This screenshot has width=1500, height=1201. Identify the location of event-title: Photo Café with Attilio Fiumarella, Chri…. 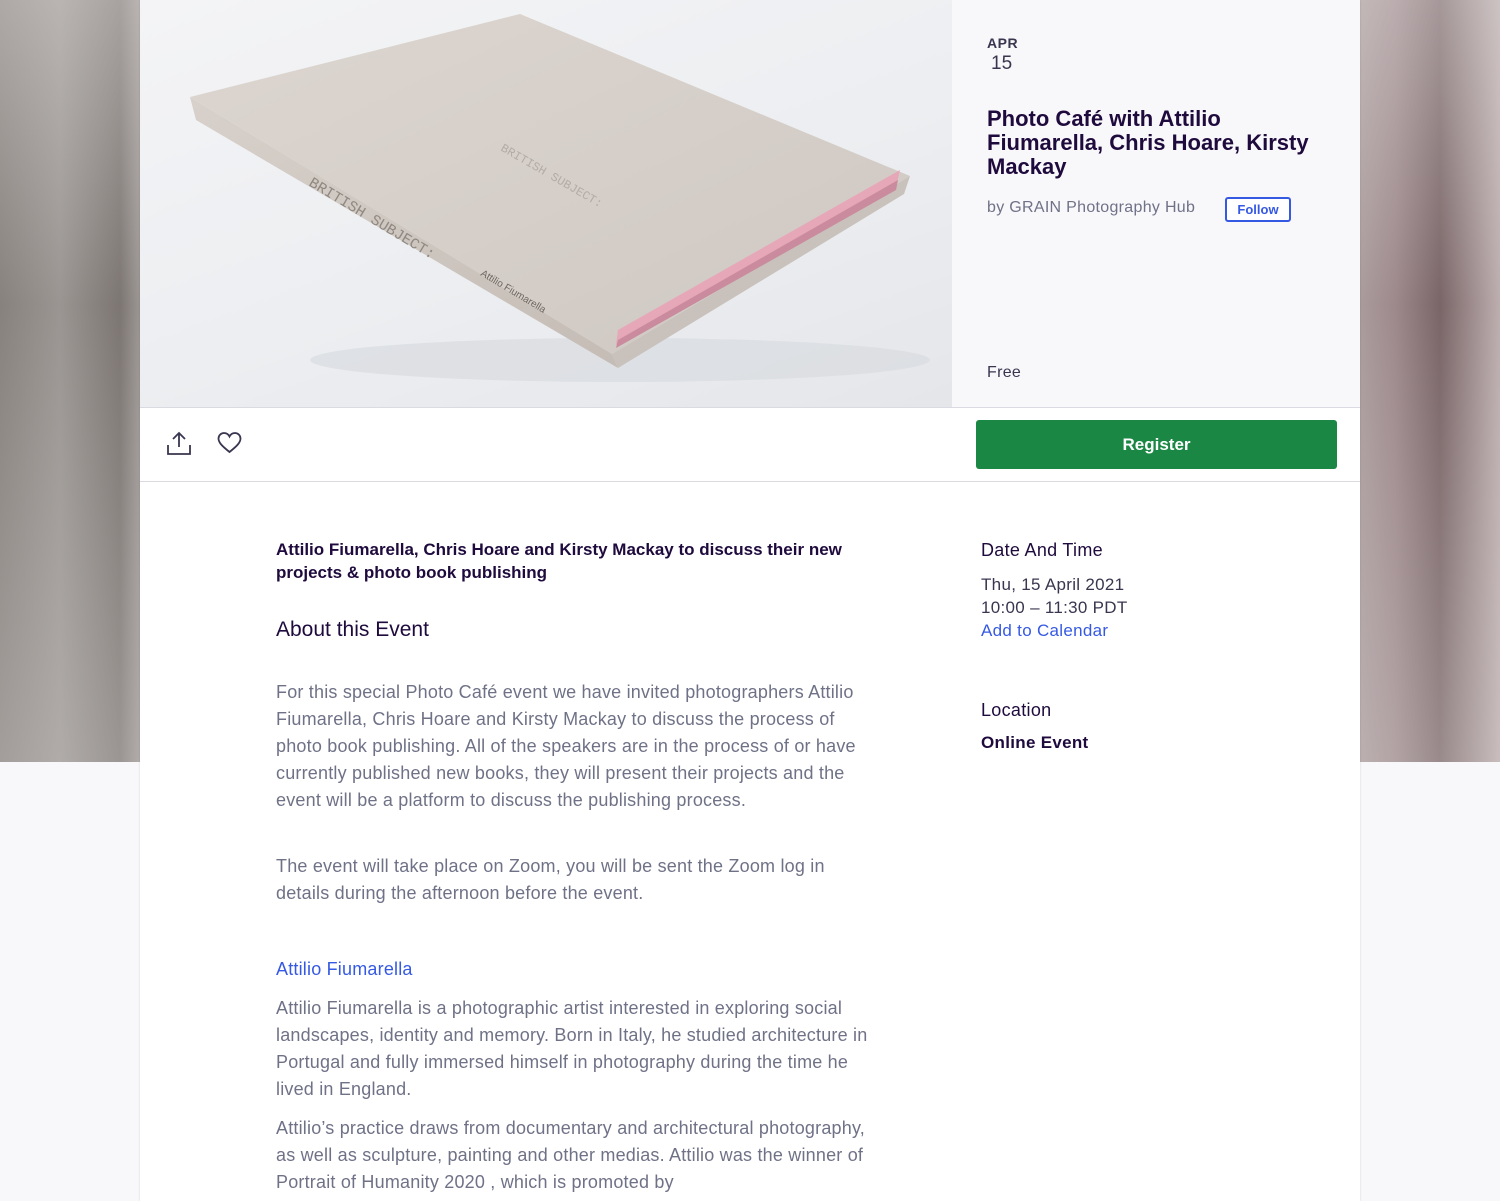
(1148, 142).